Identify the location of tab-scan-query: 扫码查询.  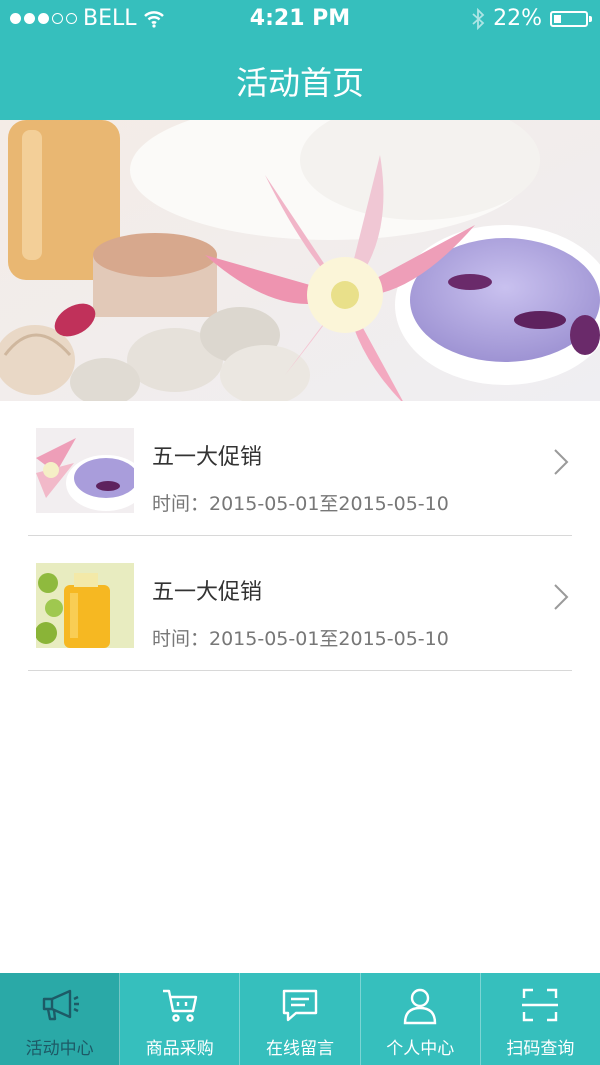
(540, 1019).